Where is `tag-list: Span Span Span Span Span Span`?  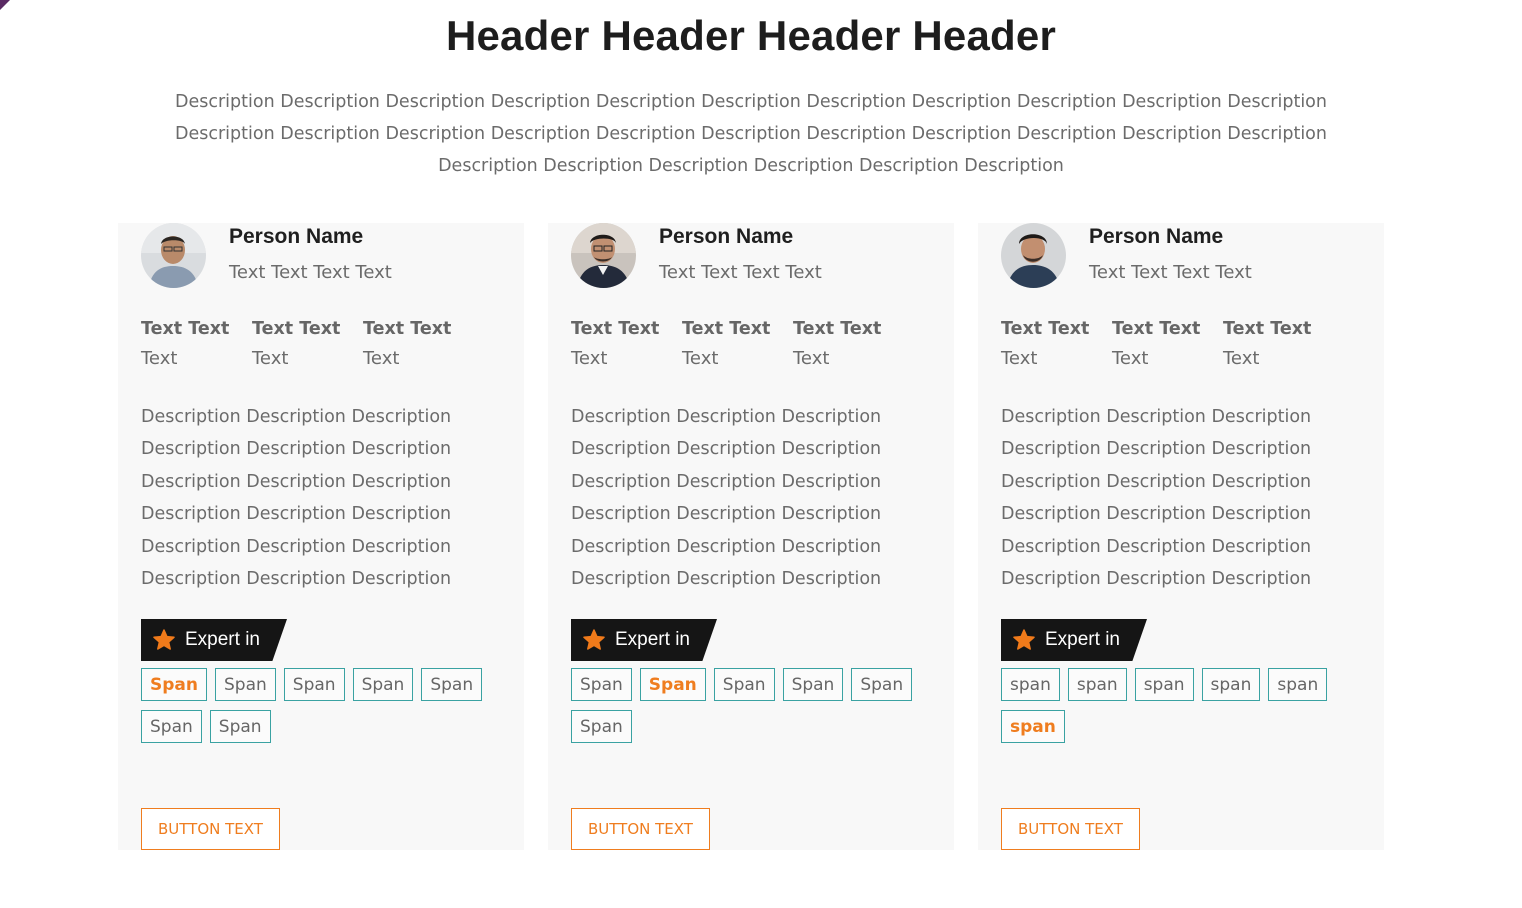
tag-list: Span Span Span Span Span Span is located at coordinates (756, 710).